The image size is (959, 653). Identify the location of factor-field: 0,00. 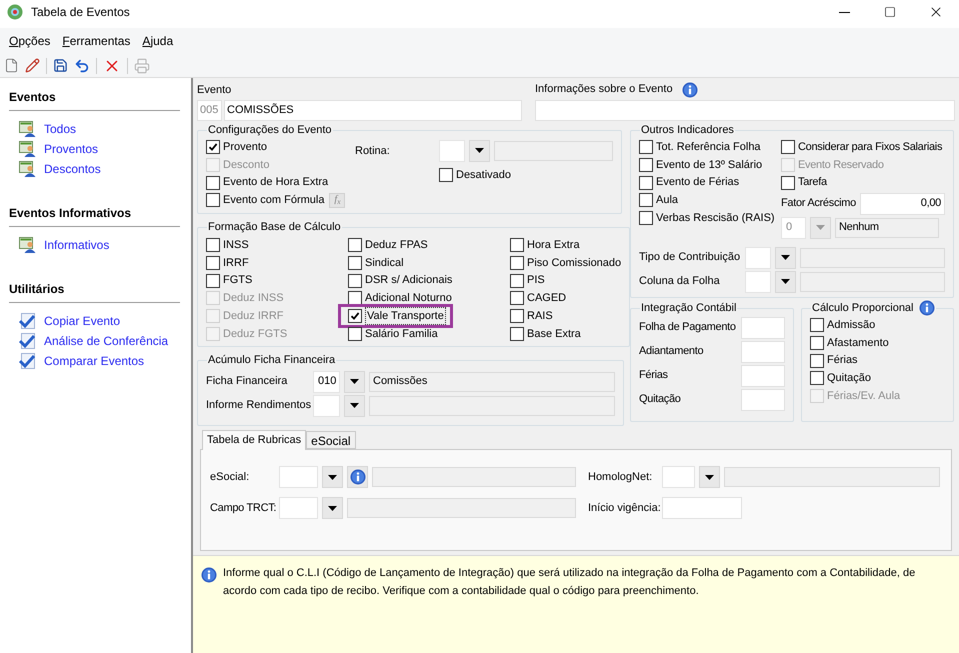
(902, 203).